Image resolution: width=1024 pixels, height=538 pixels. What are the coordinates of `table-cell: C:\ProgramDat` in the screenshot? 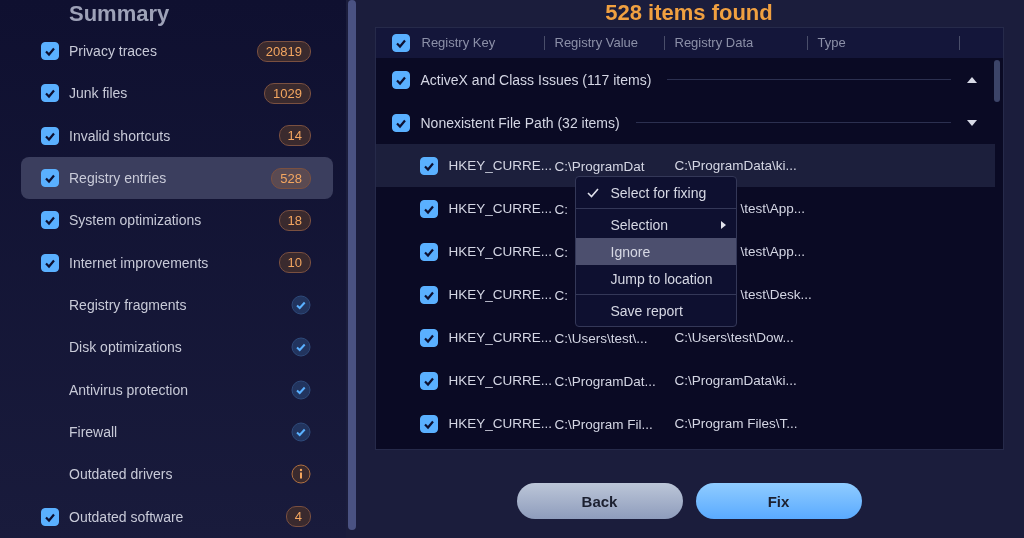 It's located at (599, 166).